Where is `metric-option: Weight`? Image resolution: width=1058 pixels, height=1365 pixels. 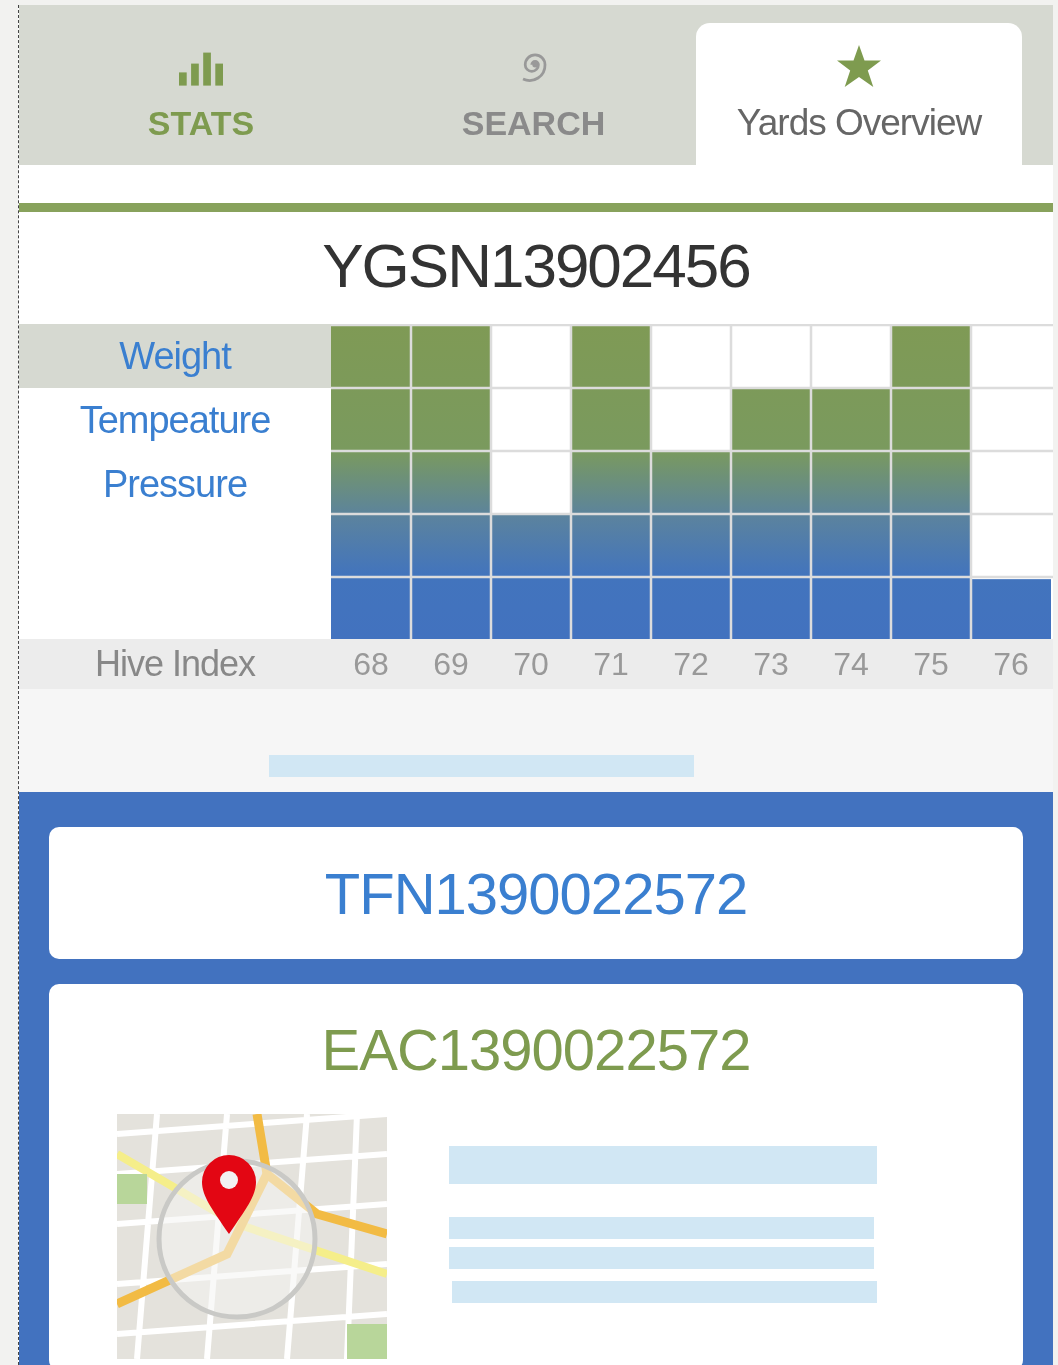
metric-option: Weight is located at coordinates (175, 356).